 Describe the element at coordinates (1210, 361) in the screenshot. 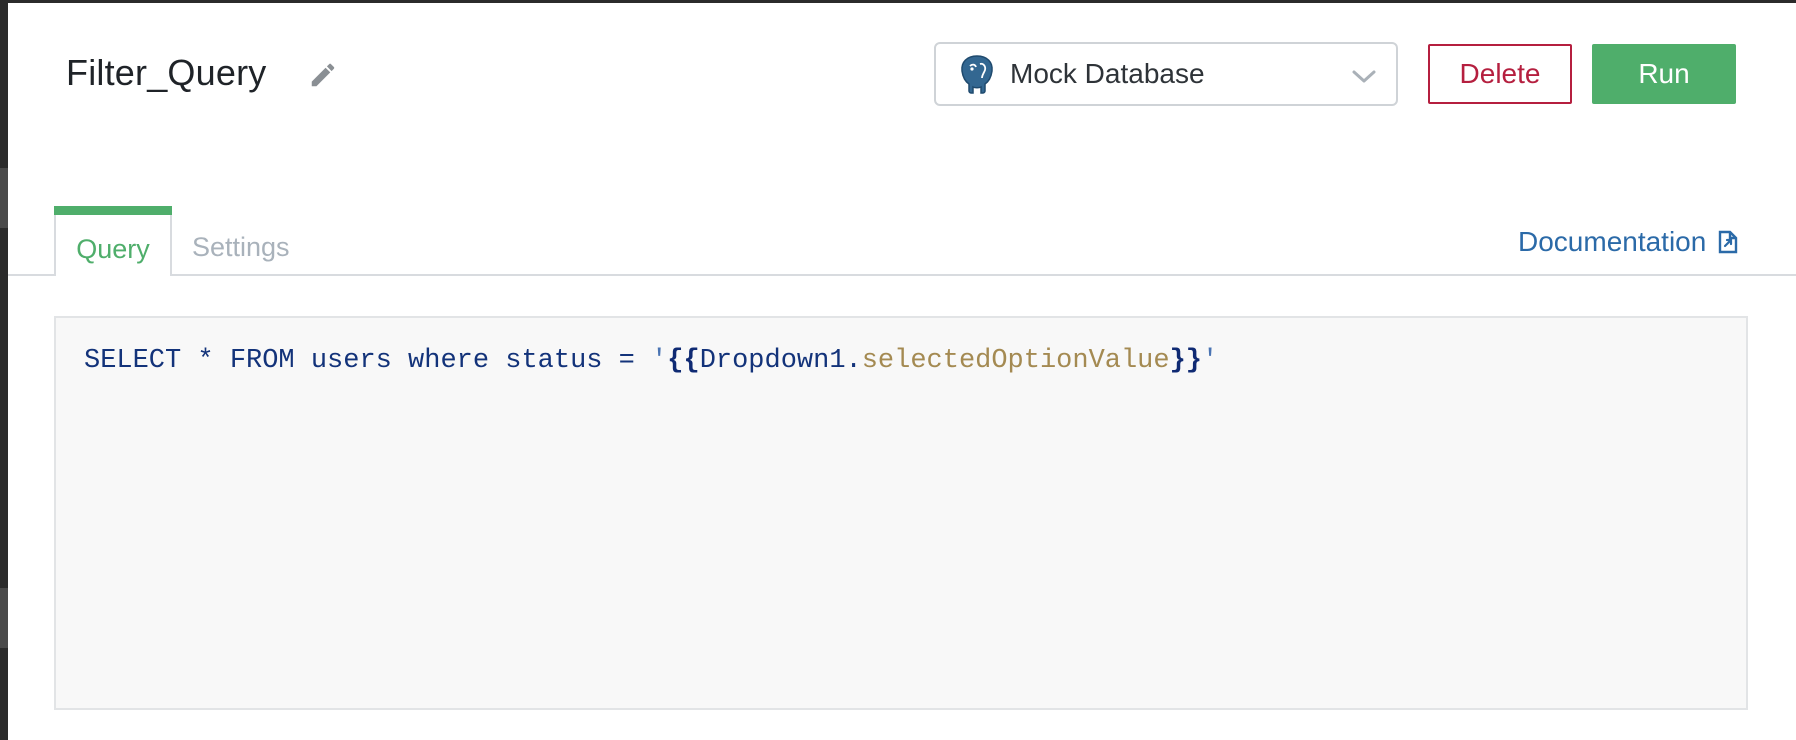

I see `string-quote-close: '` at that location.